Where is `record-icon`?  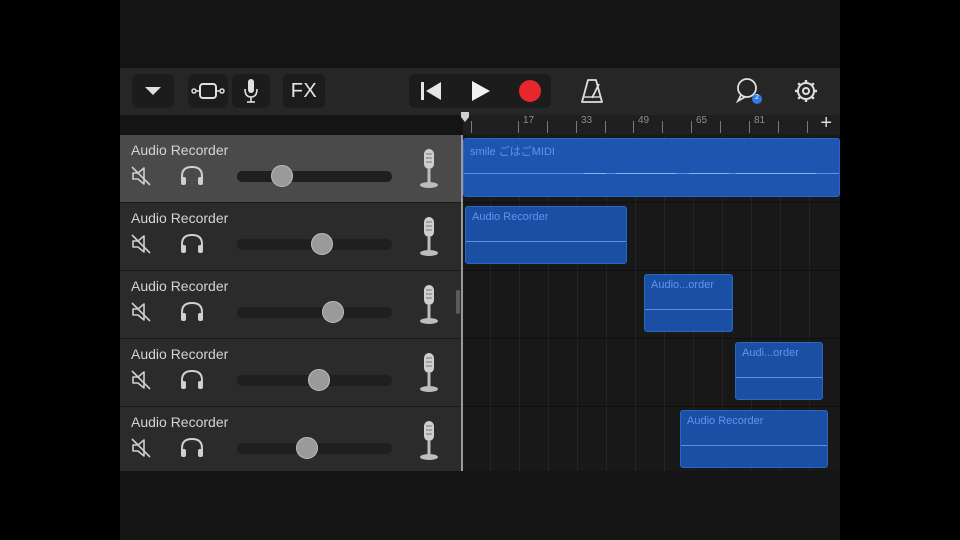 record-icon is located at coordinates (530, 91).